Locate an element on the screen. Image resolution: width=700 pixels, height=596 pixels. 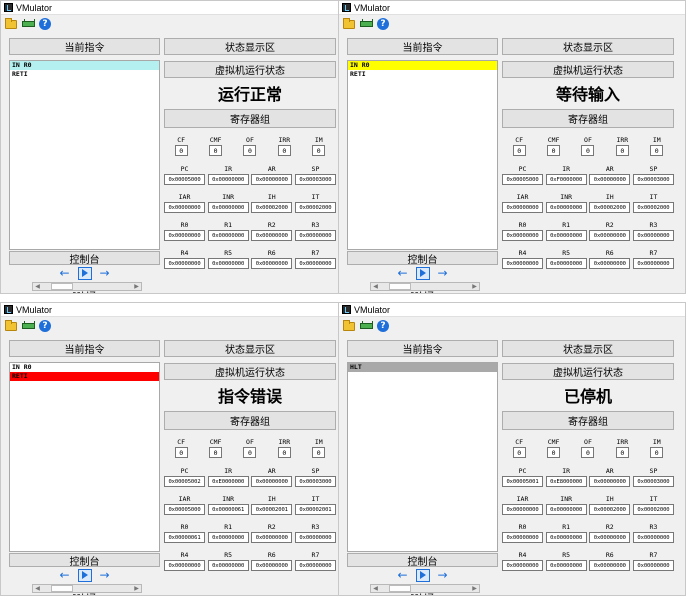
register-value: 0x00005000 is located at coordinates (522, 179).